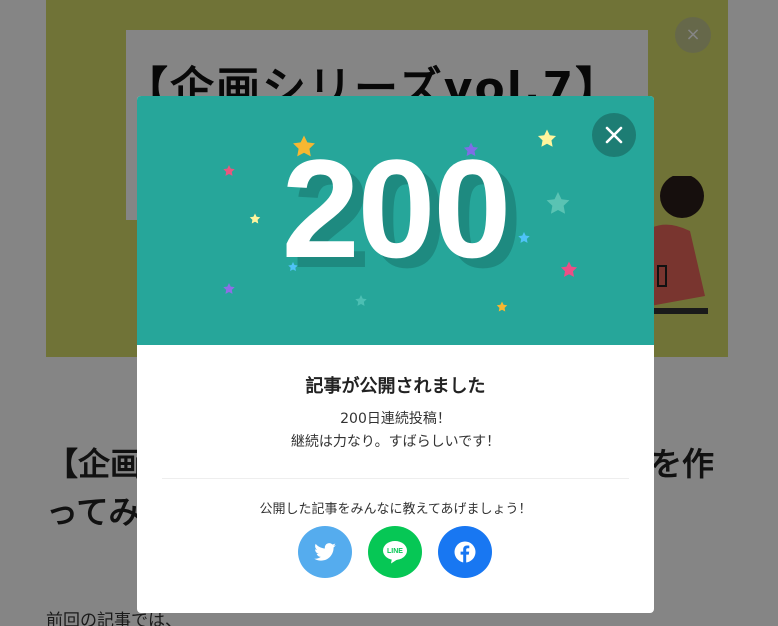 This screenshot has width=778, height=626. I want to click on facebook-icon, so click(465, 552).